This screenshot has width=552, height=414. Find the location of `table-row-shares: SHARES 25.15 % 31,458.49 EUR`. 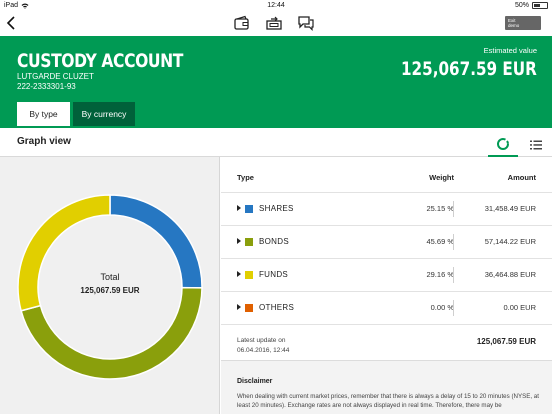

table-row-shares: SHARES 25.15 % 31,458.49 EUR is located at coordinates (386, 208).